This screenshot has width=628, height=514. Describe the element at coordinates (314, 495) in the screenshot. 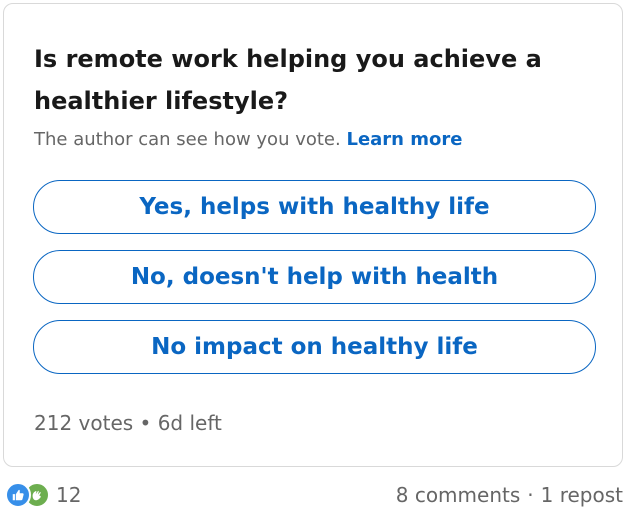

I see `social-counts-bar: 12 8 comments · 1 repost` at that location.